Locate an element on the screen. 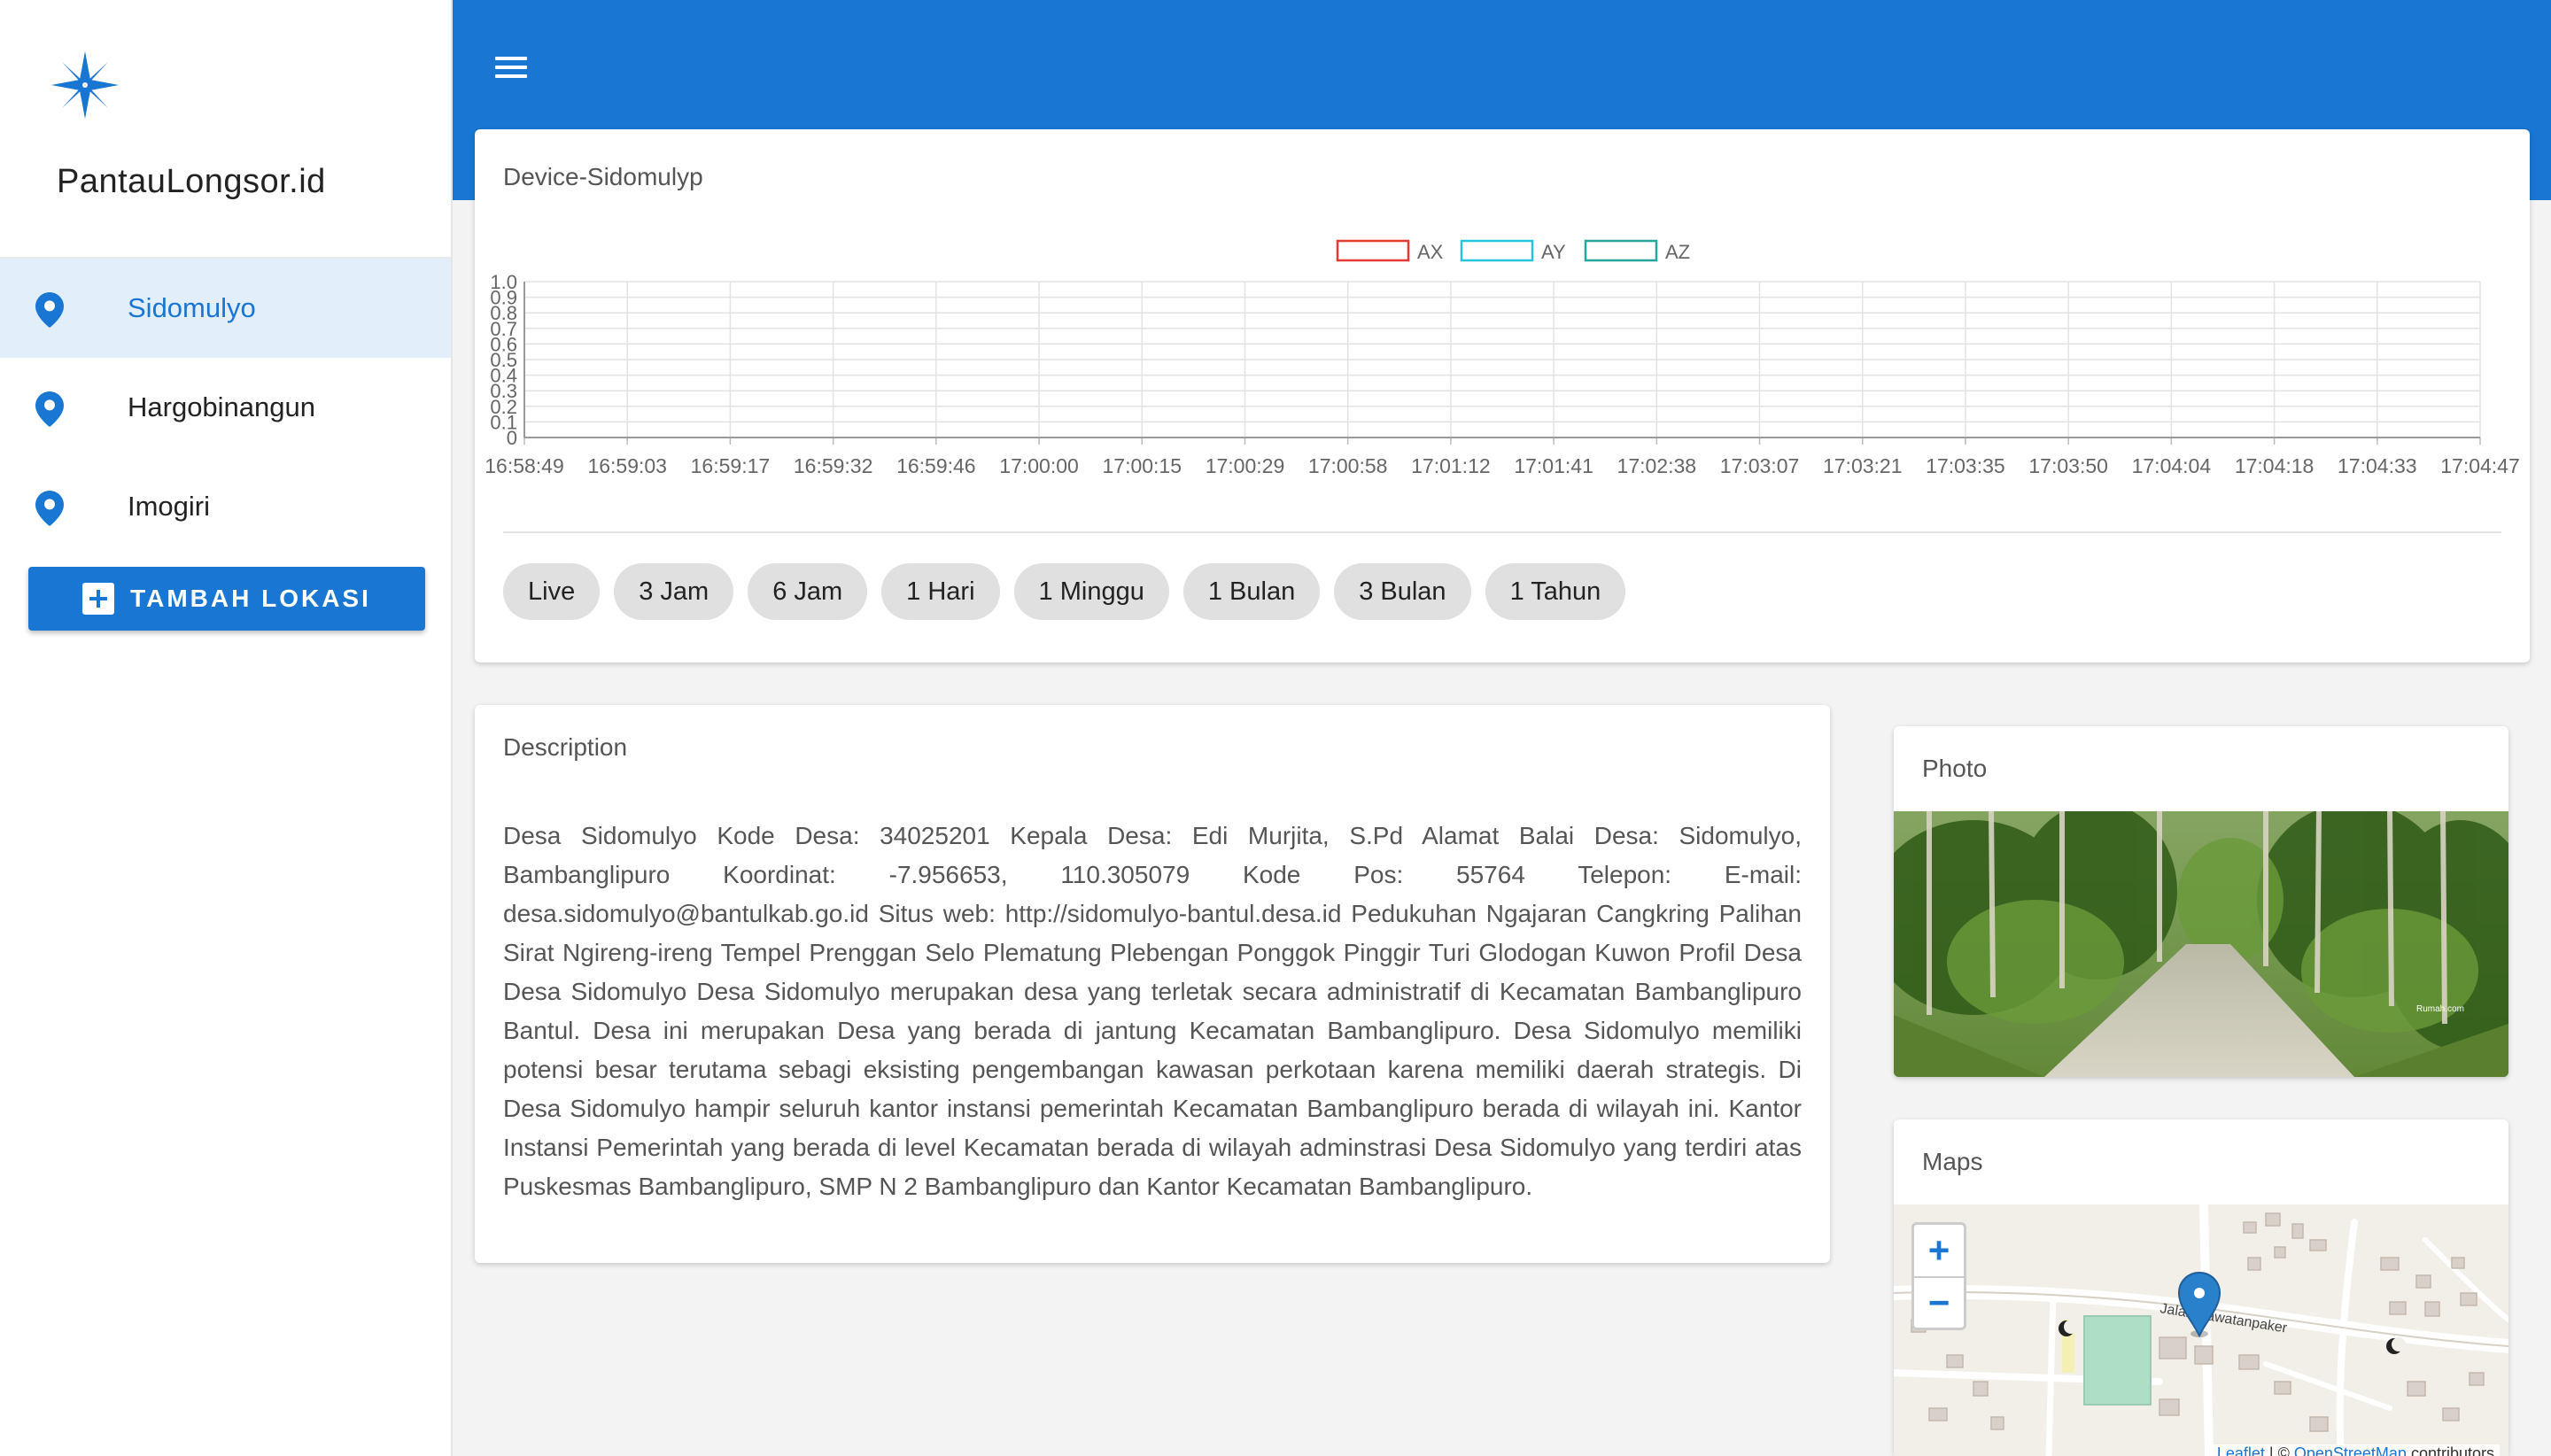 This screenshot has width=2551, height=1456. x-tick-label: 17:03:35 is located at coordinates (1965, 465).